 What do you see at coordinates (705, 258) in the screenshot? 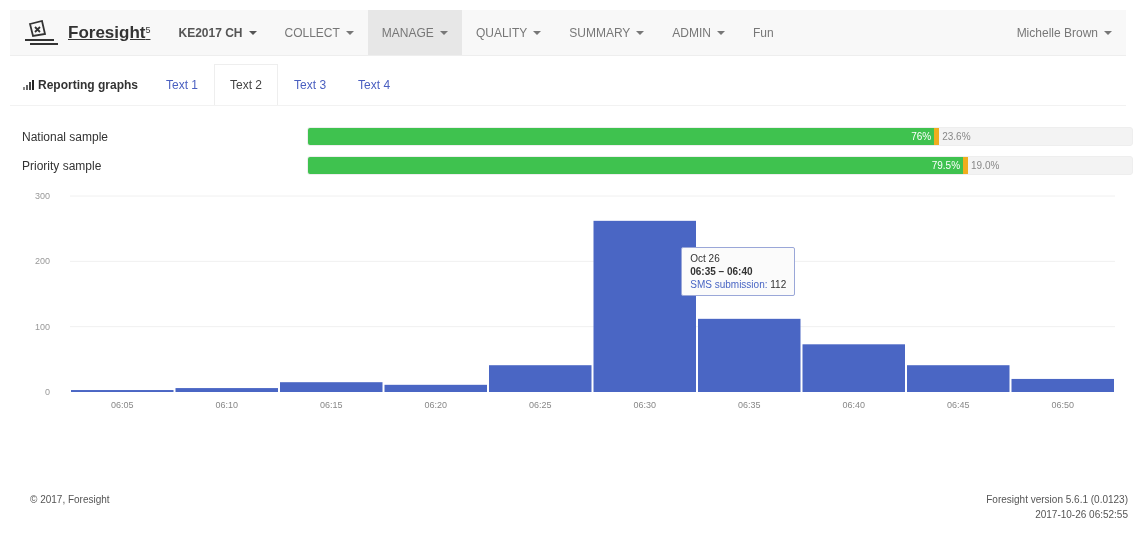
I see `tooltip-date: Oct 26` at bounding box center [705, 258].